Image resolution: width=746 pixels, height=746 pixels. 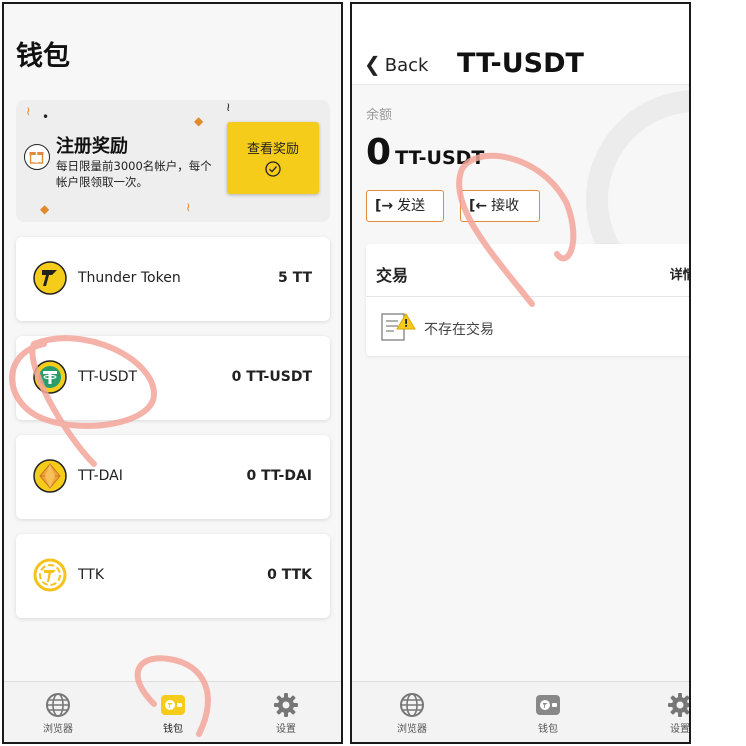 I want to click on balance-unit: TT-USDT, so click(x=440, y=158).